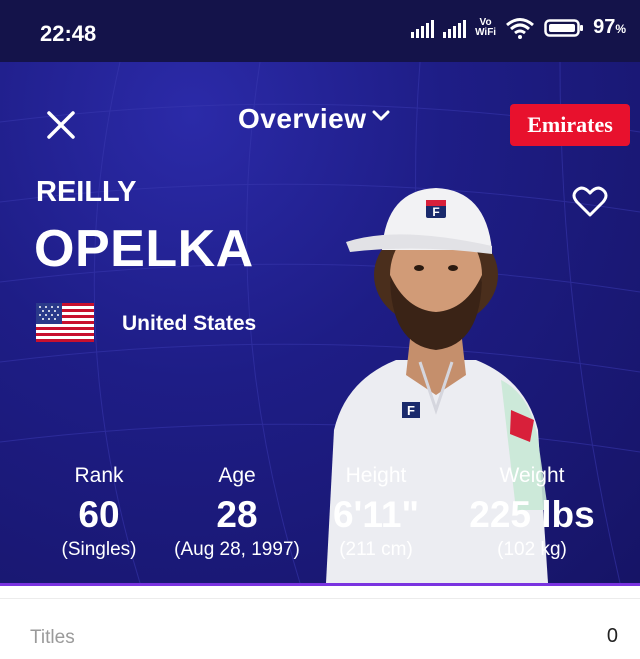 The height and width of the screenshot is (659, 640). What do you see at coordinates (320, 584) in the screenshot?
I see `hero-divider` at bounding box center [320, 584].